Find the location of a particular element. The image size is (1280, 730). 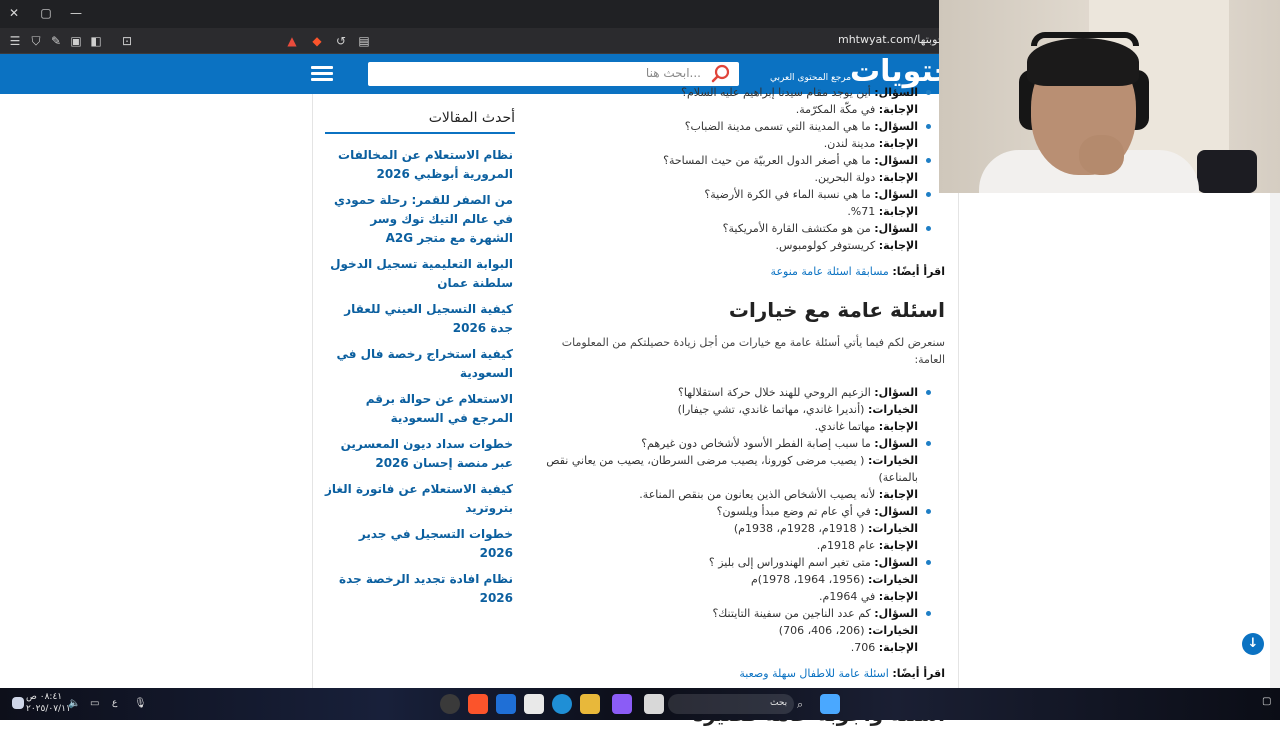

sidebar-icon: ◧ is located at coordinates (96, 41).